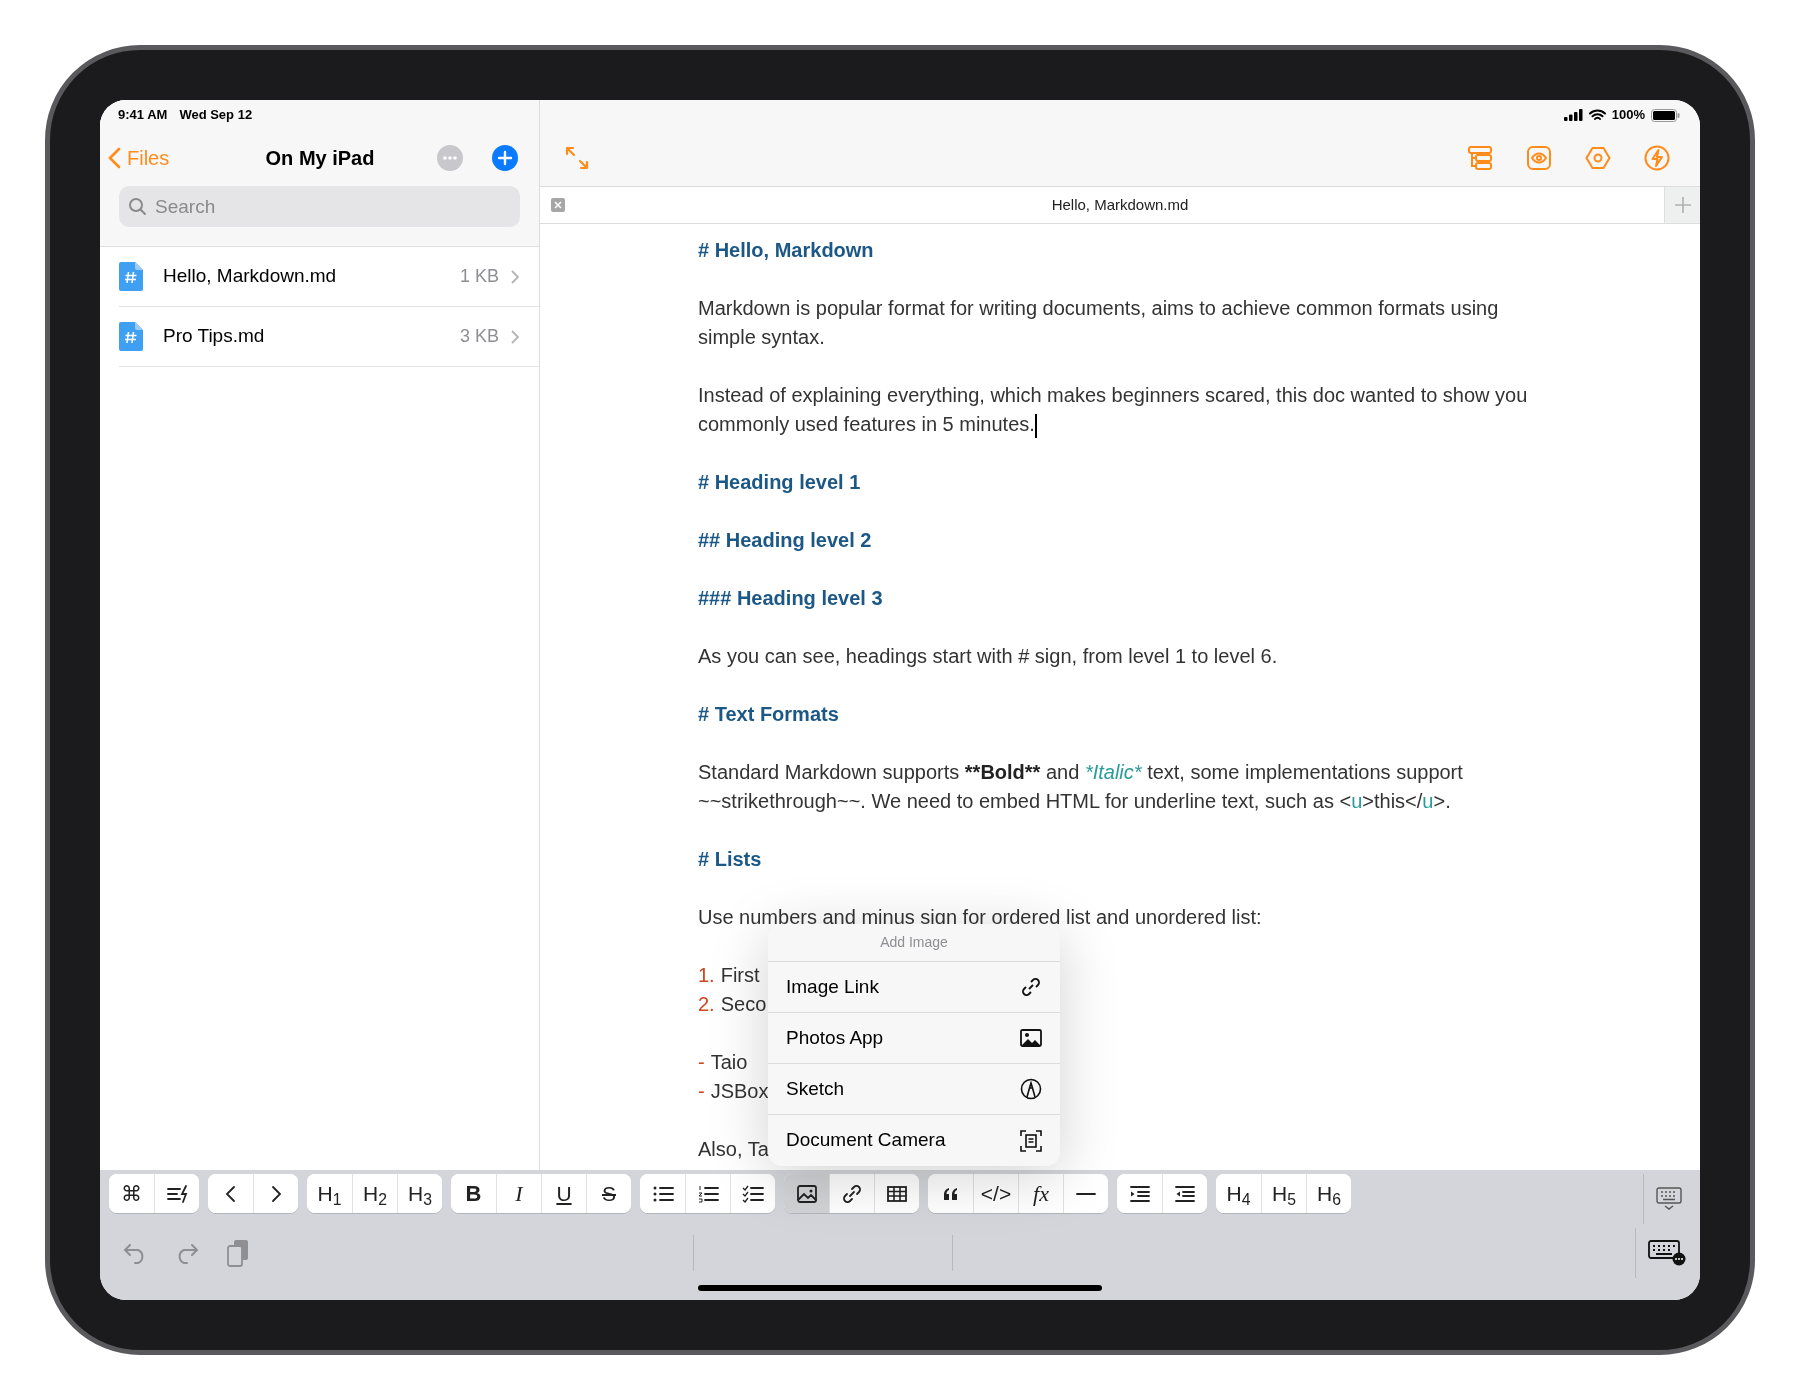 The width and height of the screenshot is (1800, 1399). I want to click on status-time: 9:41 AM, so click(143, 115).